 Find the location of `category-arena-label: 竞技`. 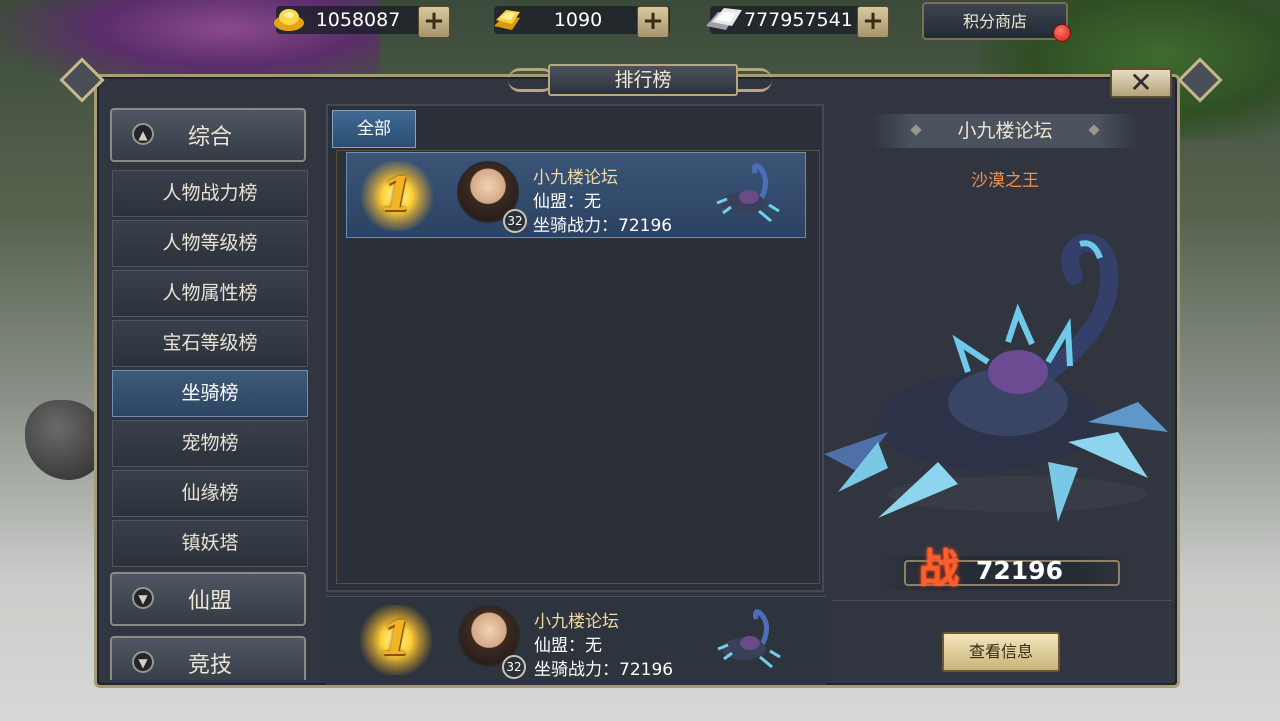

category-arena-label: 竞技 is located at coordinates (209, 665).